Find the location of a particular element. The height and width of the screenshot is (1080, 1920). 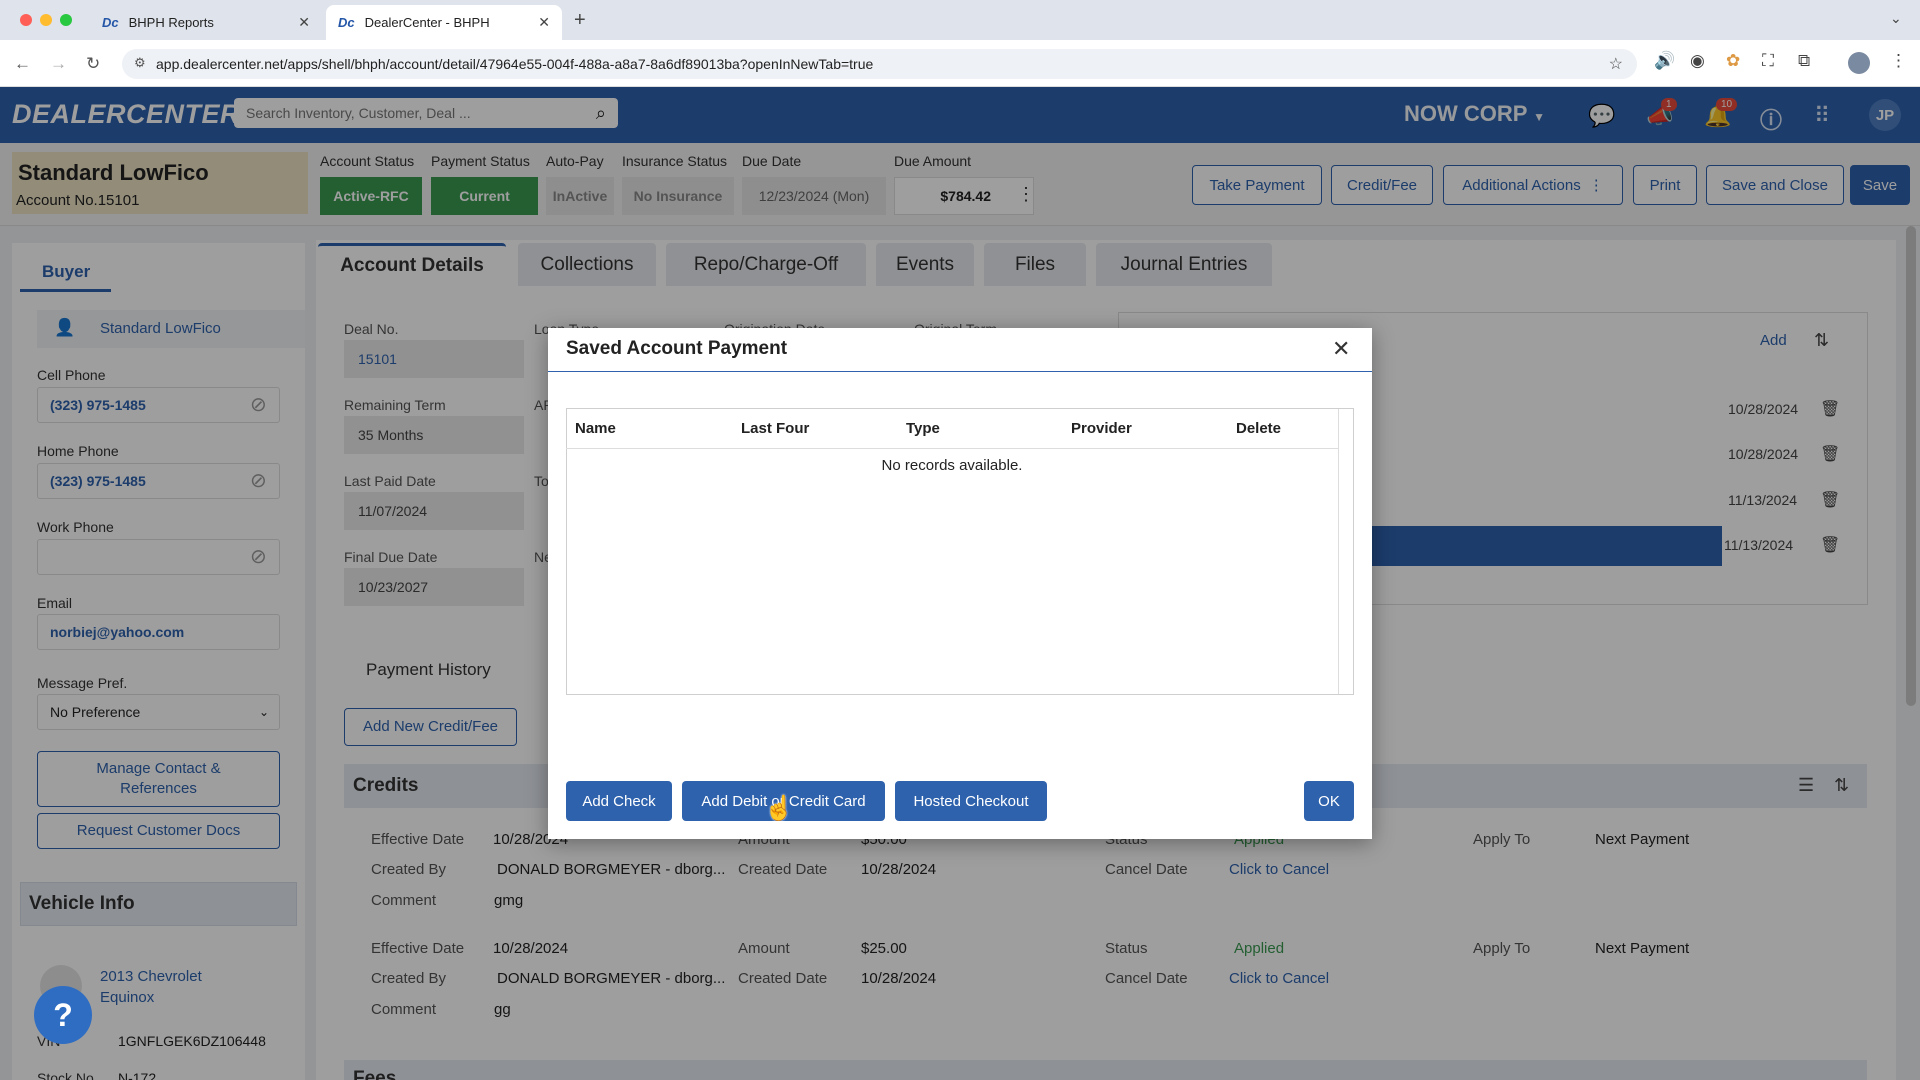

volume-icon: 🔊 is located at coordinates (1664, 61).